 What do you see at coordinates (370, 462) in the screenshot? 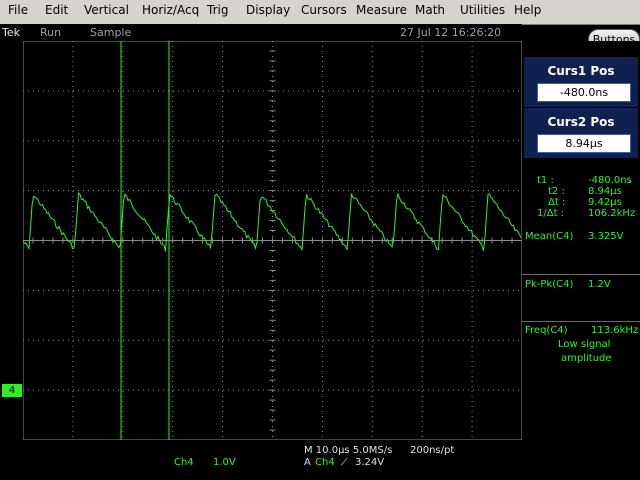
I see `trigger-level: 3.24V` at bounding box center [370, 462].